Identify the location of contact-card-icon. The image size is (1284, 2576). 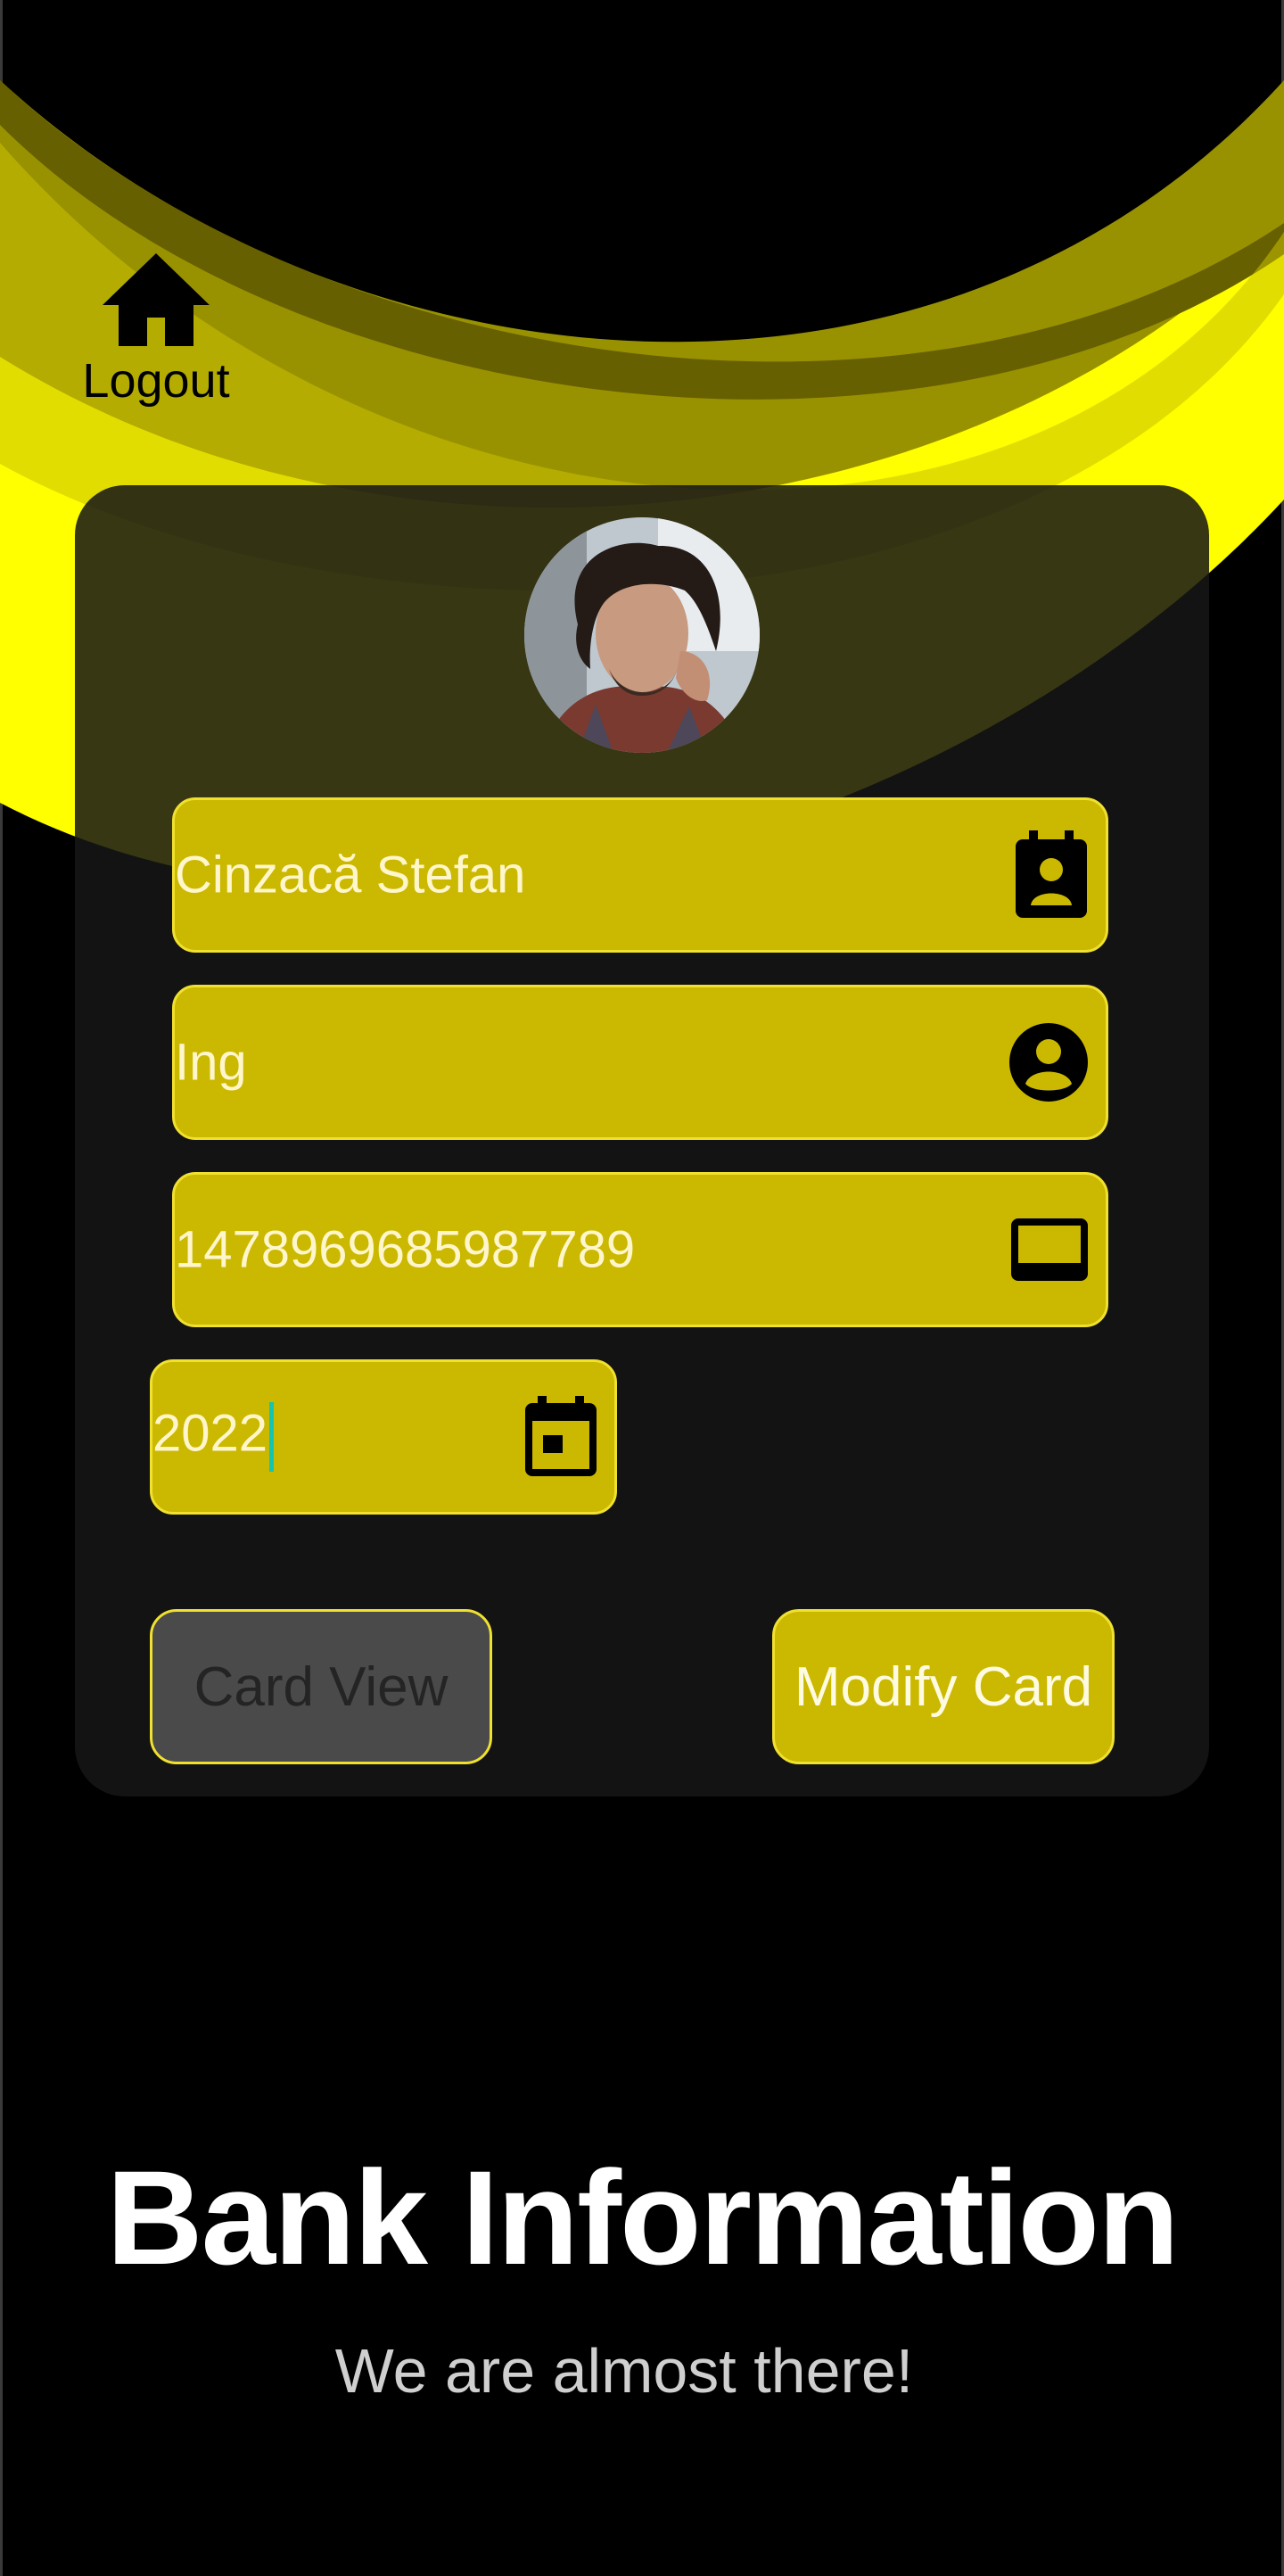
(1051, 874).